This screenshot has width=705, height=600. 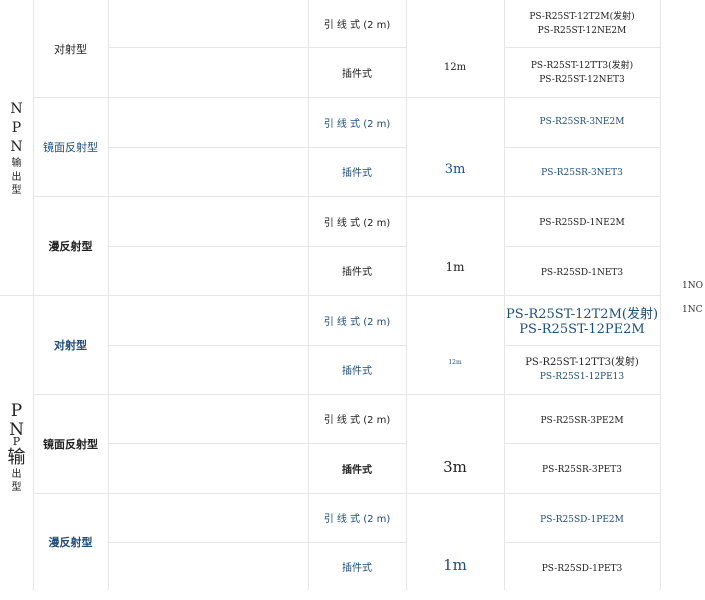 I want to click on pnp-output-label: P N P 输 出 型, so click(x=16, y=447).